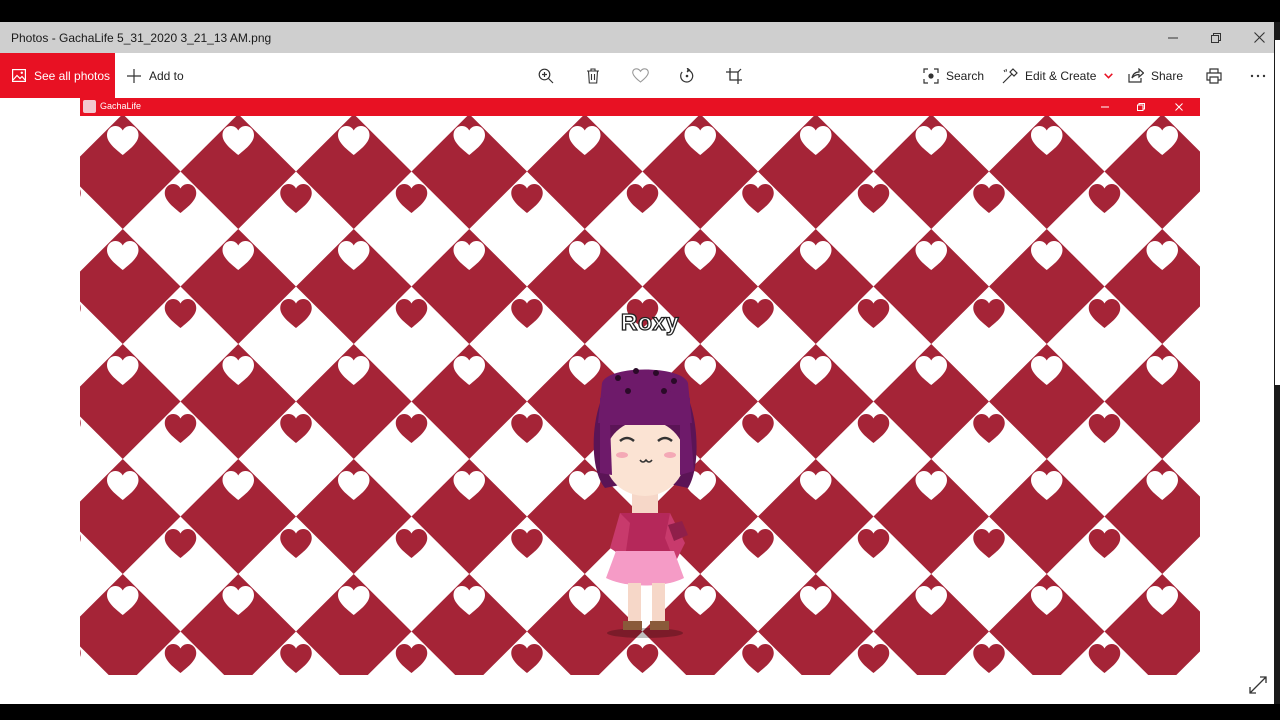 The image size is (1280, 720). Describe the element at coordinates (965, 75) in the screenshot. I see `search-label: Search` at that location.